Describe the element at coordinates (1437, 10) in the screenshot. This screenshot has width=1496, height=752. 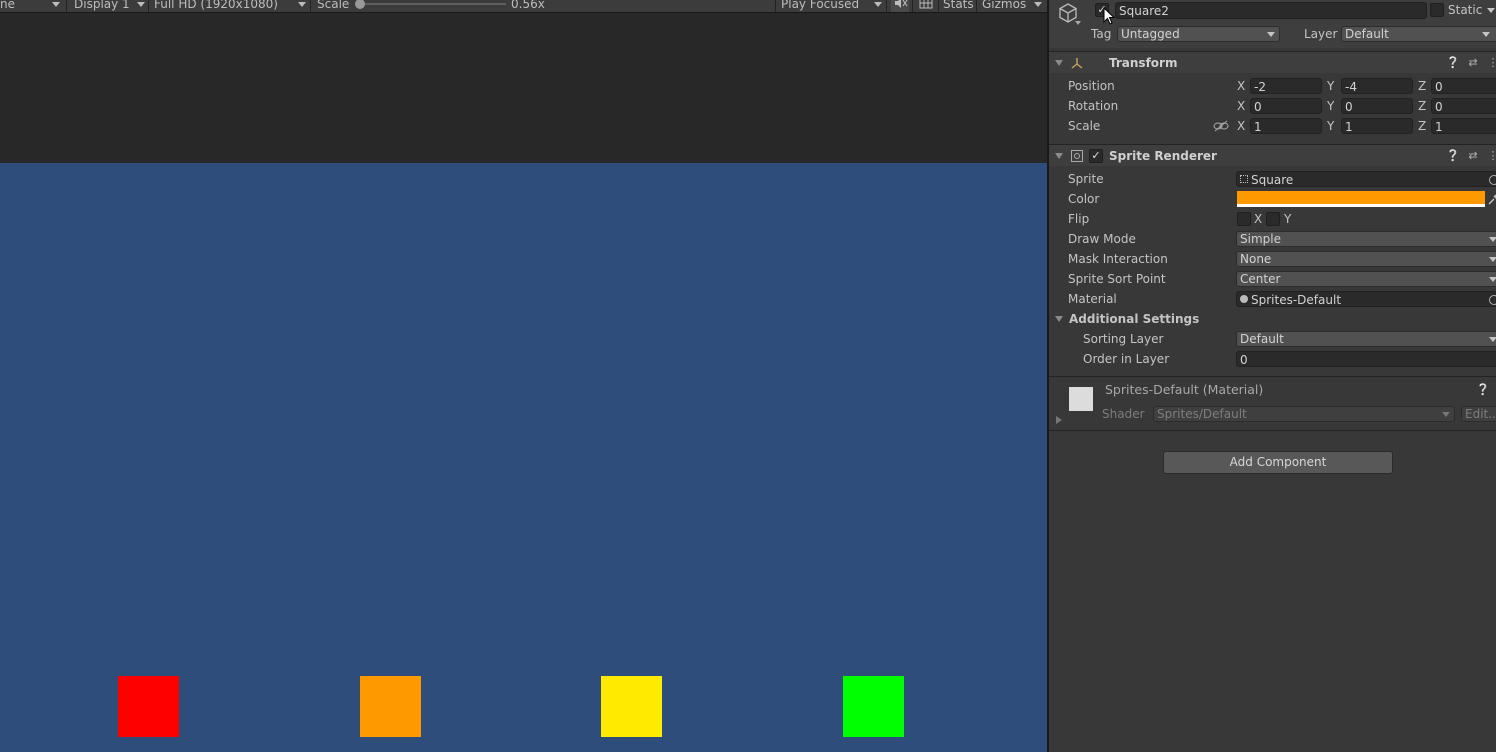
I see `static-checkbox` at that location.